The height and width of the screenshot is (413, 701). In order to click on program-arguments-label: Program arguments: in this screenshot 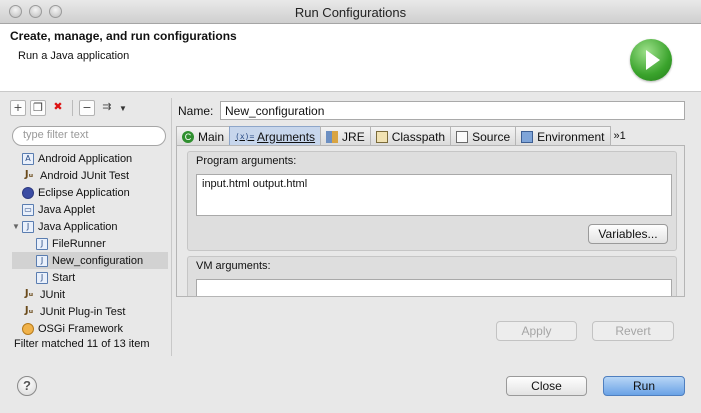, I will do `click(246, 161)`.